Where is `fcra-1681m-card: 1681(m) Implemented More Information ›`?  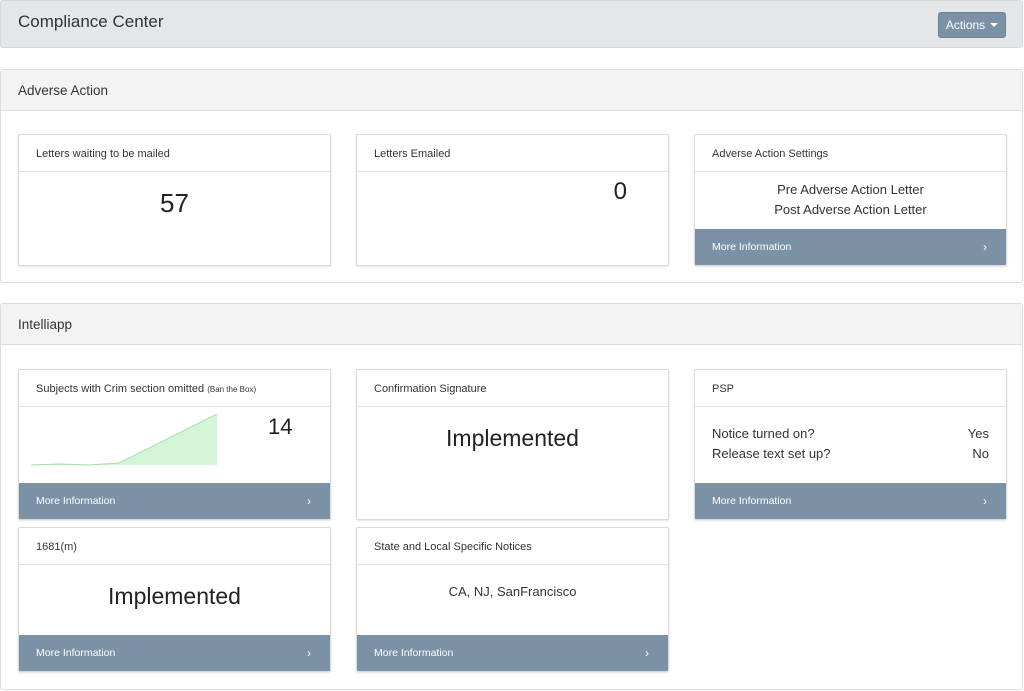 fcra-1681m-card: 1681(m) Implemented More Information › is located at coordinates (174, 599).